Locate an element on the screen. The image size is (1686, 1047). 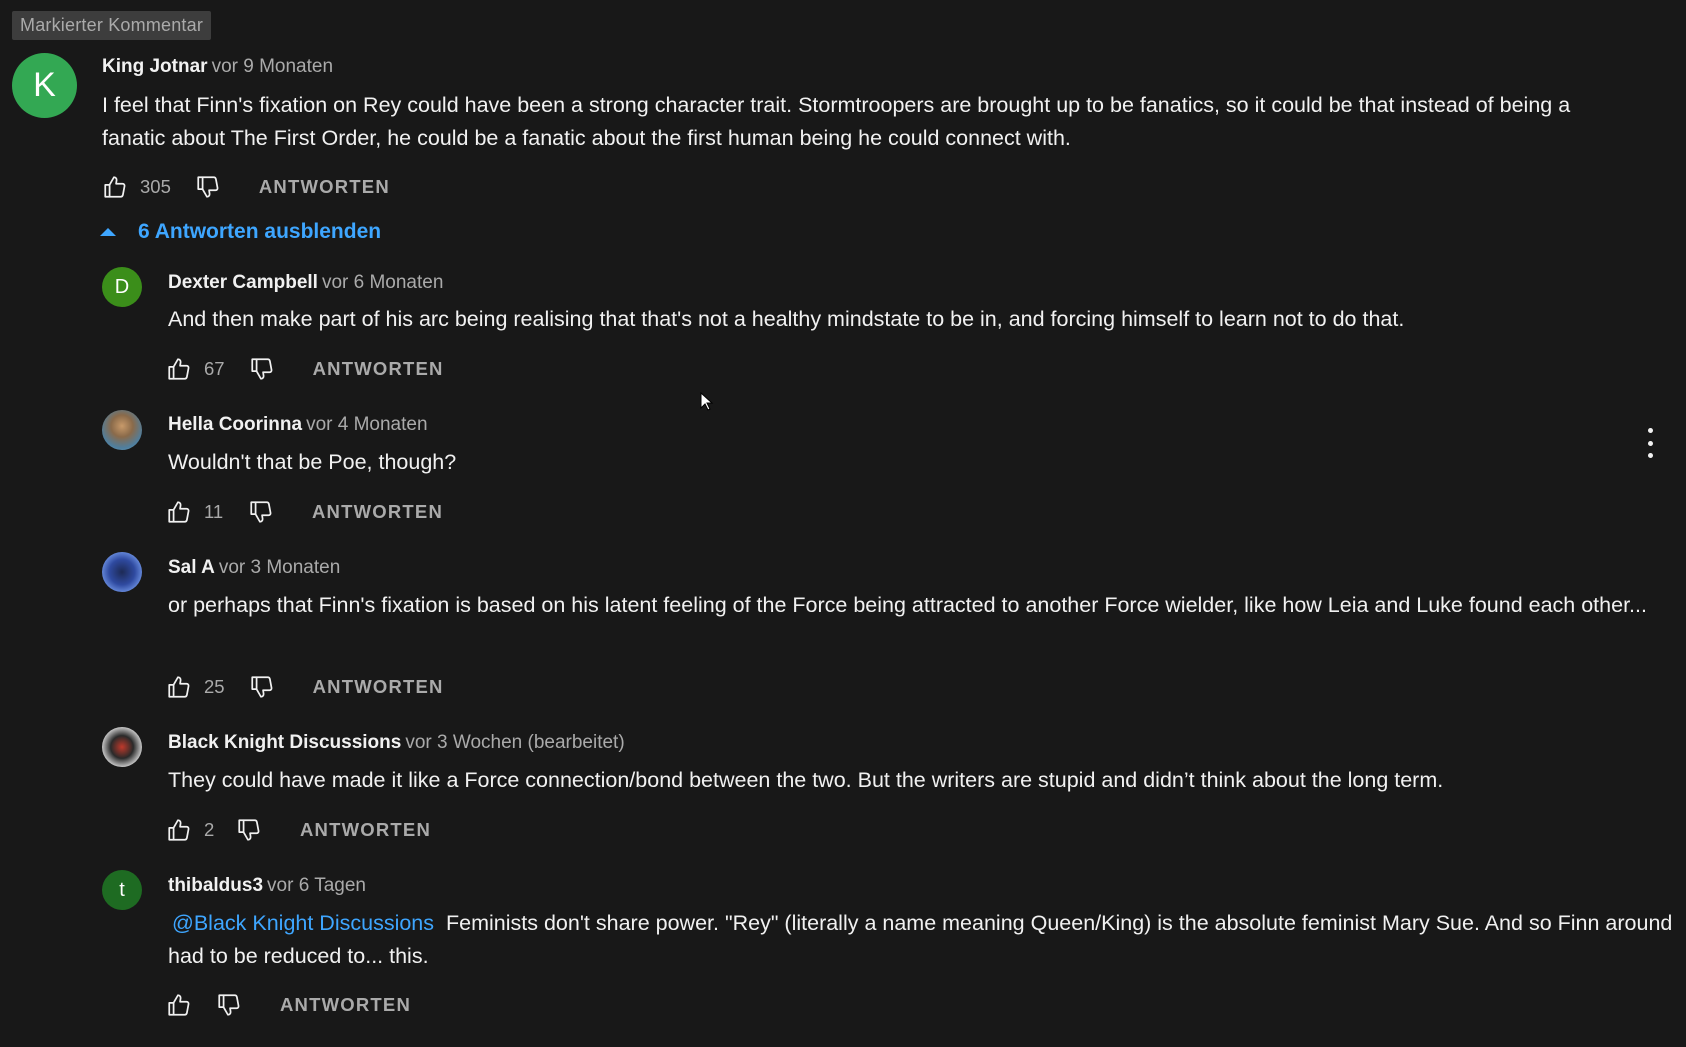
like-count: 305 is located at coordinates (155, 186).